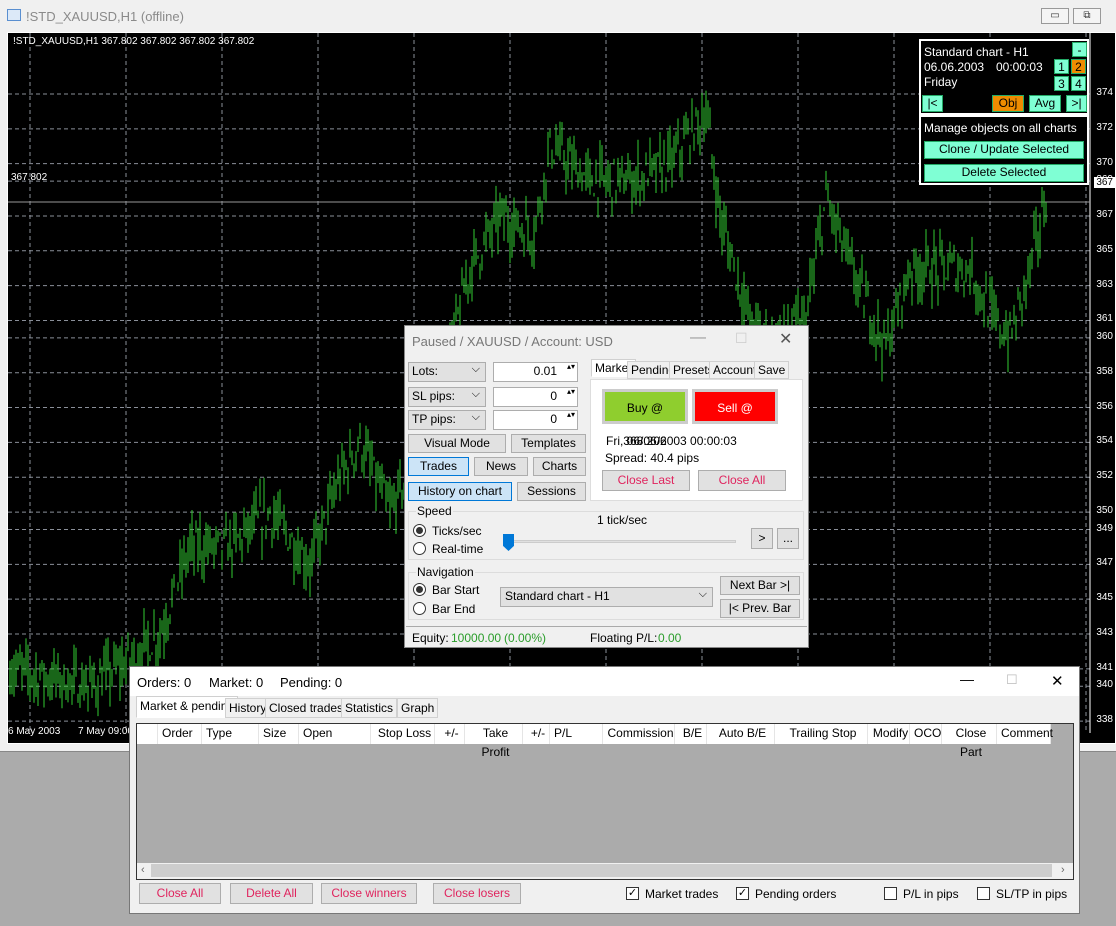 Image resolution: width=1116 pixels, height=926 pixels. I want to click on column-header: Take Profit, so click(494, 741).